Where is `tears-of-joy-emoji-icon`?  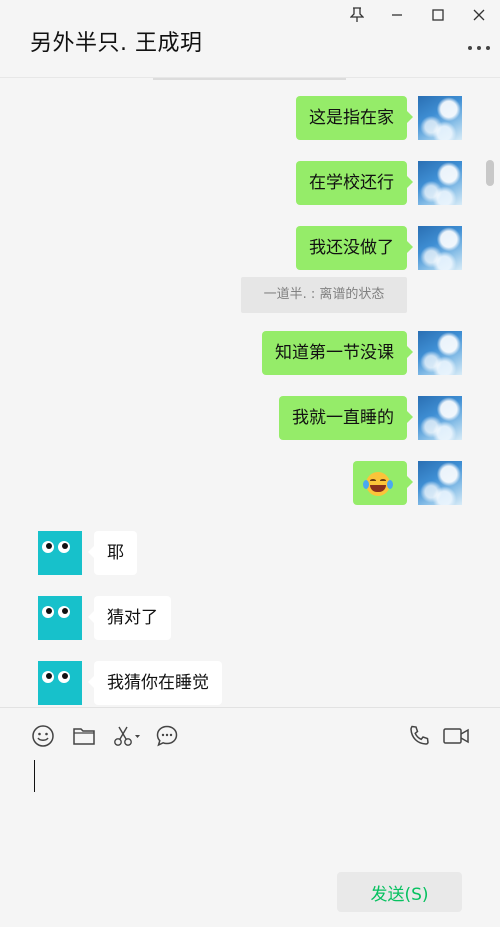
tears-of-joy-emoji-icon is located at coordinates (378, 484).